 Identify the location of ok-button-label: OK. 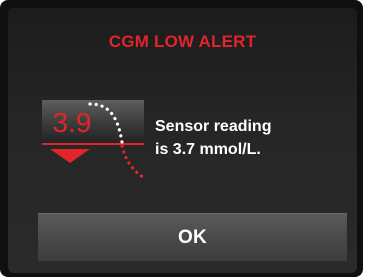
(192, 237).